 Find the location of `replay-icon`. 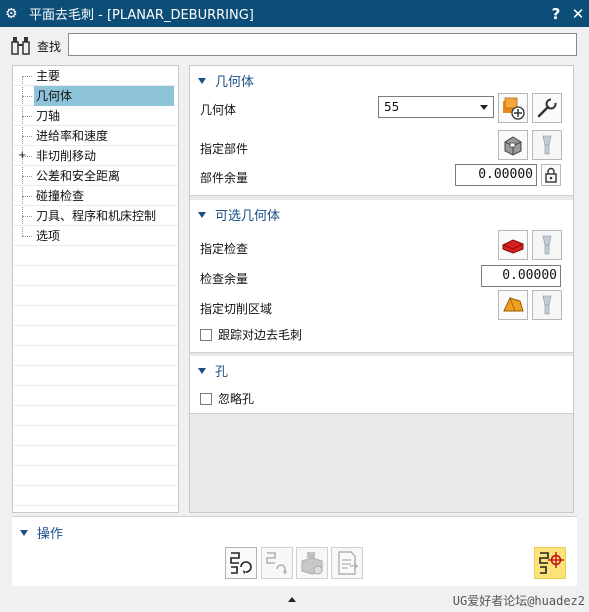

replay-icon is located at coordinates (276, 563).